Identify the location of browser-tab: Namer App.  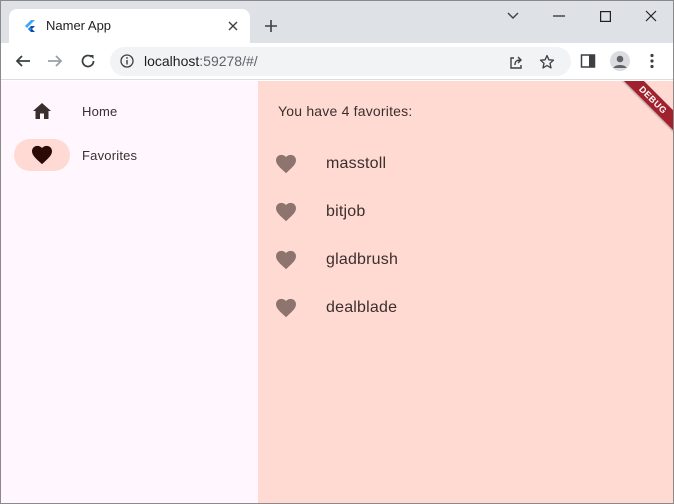
(129, 26).